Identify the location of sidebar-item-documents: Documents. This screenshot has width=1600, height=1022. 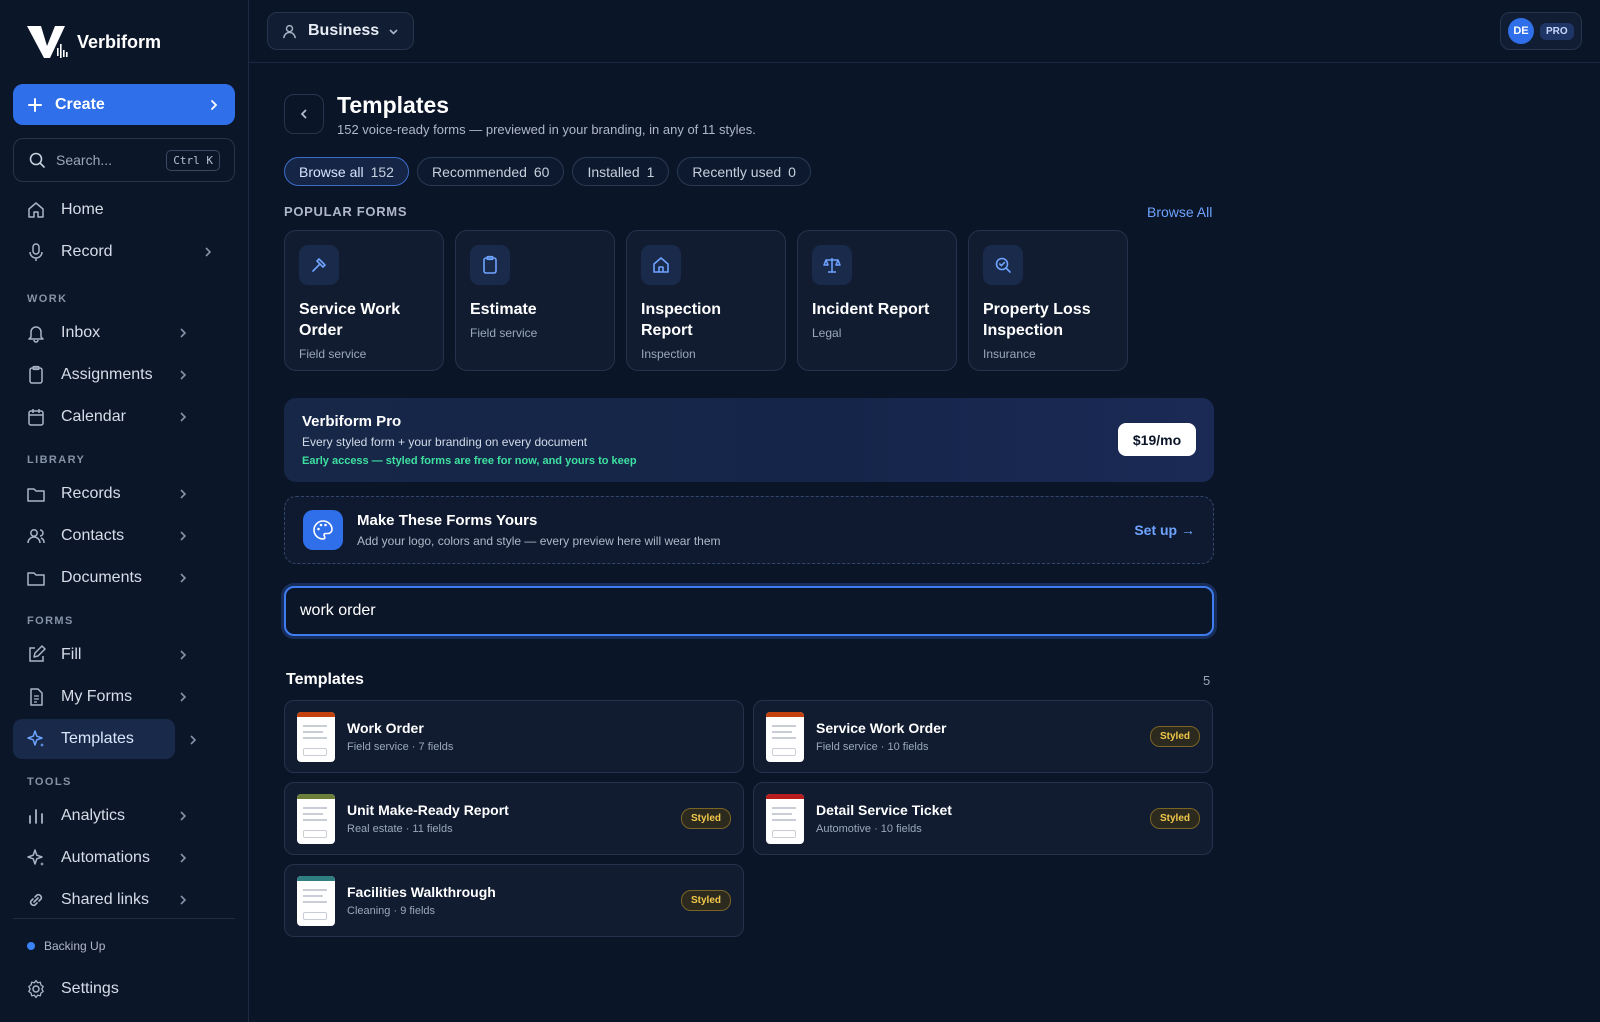
(119, 578).